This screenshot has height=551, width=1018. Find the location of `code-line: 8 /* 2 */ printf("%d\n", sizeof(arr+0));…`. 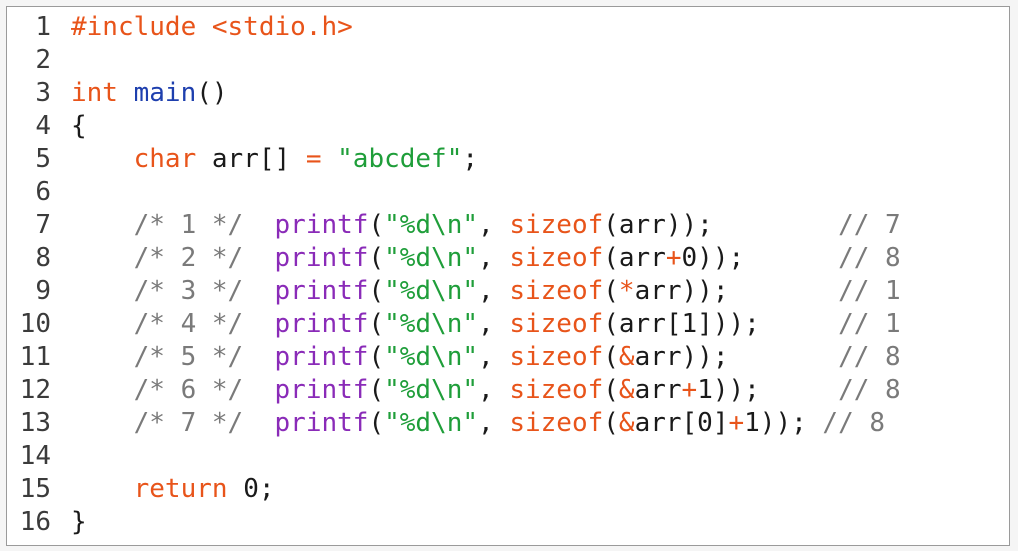

code-line: 8 /* 2 */ printf("%d\n", sizeof(arr+0));… is located at coordinates (508, 258).